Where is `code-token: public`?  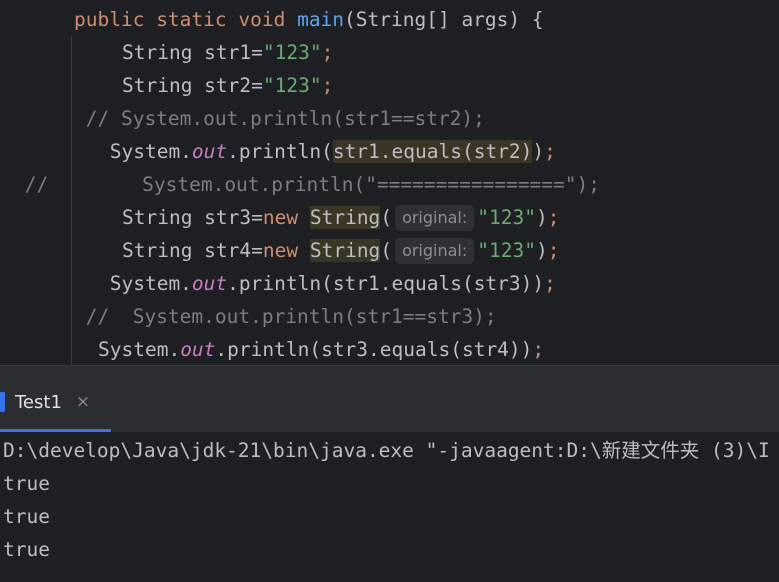 code-token: public is located at coordinates (115, 19).